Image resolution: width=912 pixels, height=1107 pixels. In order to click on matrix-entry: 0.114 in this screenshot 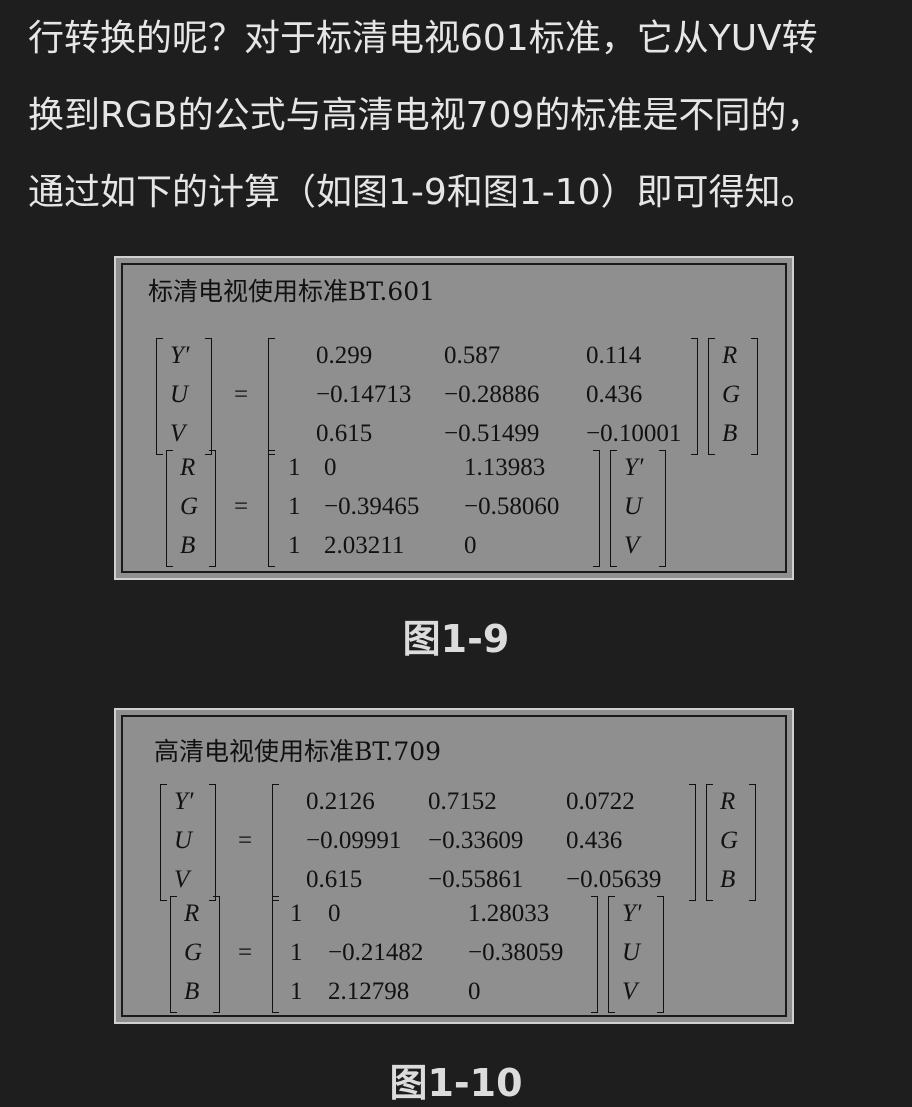, I will do `click(614, 355)`.